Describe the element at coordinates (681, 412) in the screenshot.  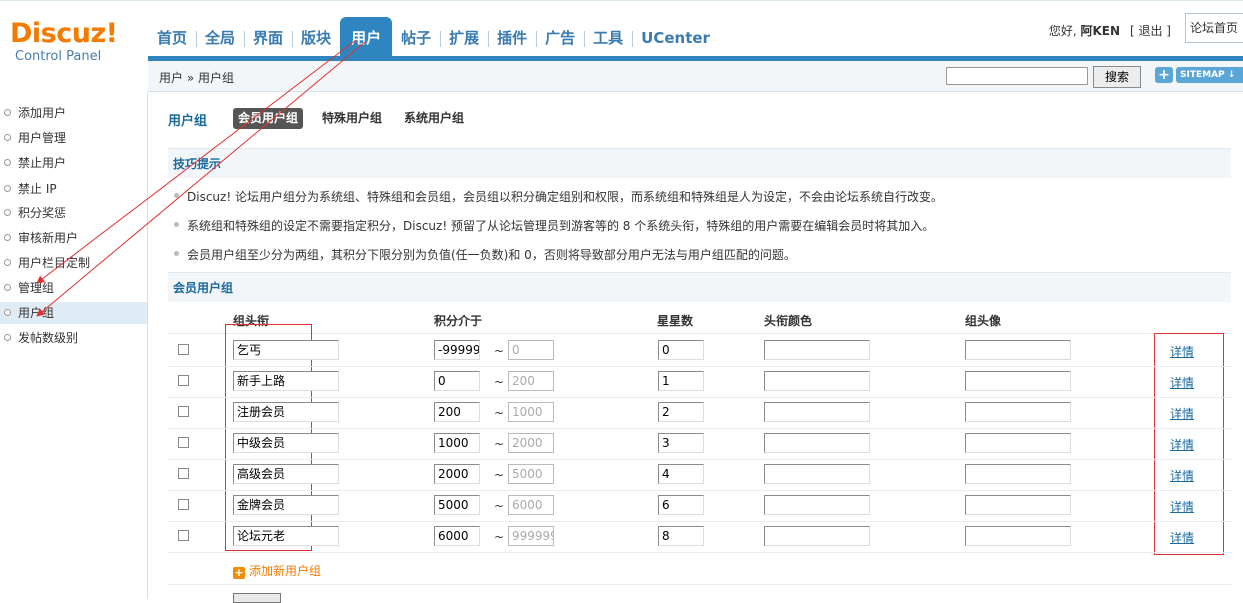
I see `stars-input: 2` at that location.